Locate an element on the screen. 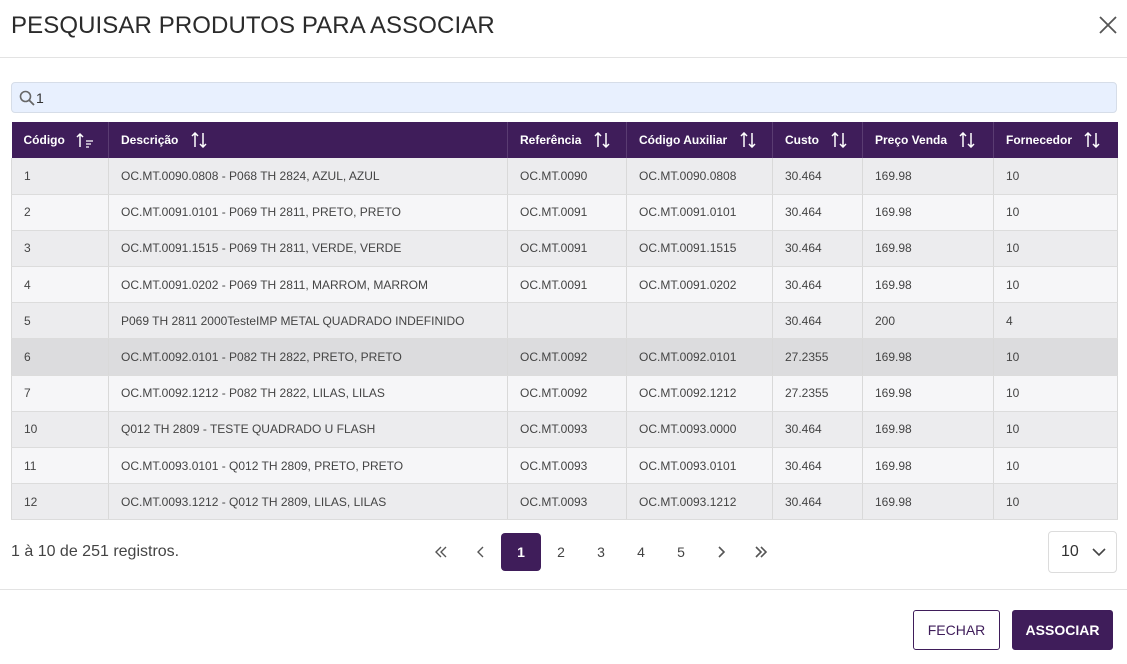 This screenshot has height=664, width=1127. column-header-label: Referência is located at coordinates (551, 140).